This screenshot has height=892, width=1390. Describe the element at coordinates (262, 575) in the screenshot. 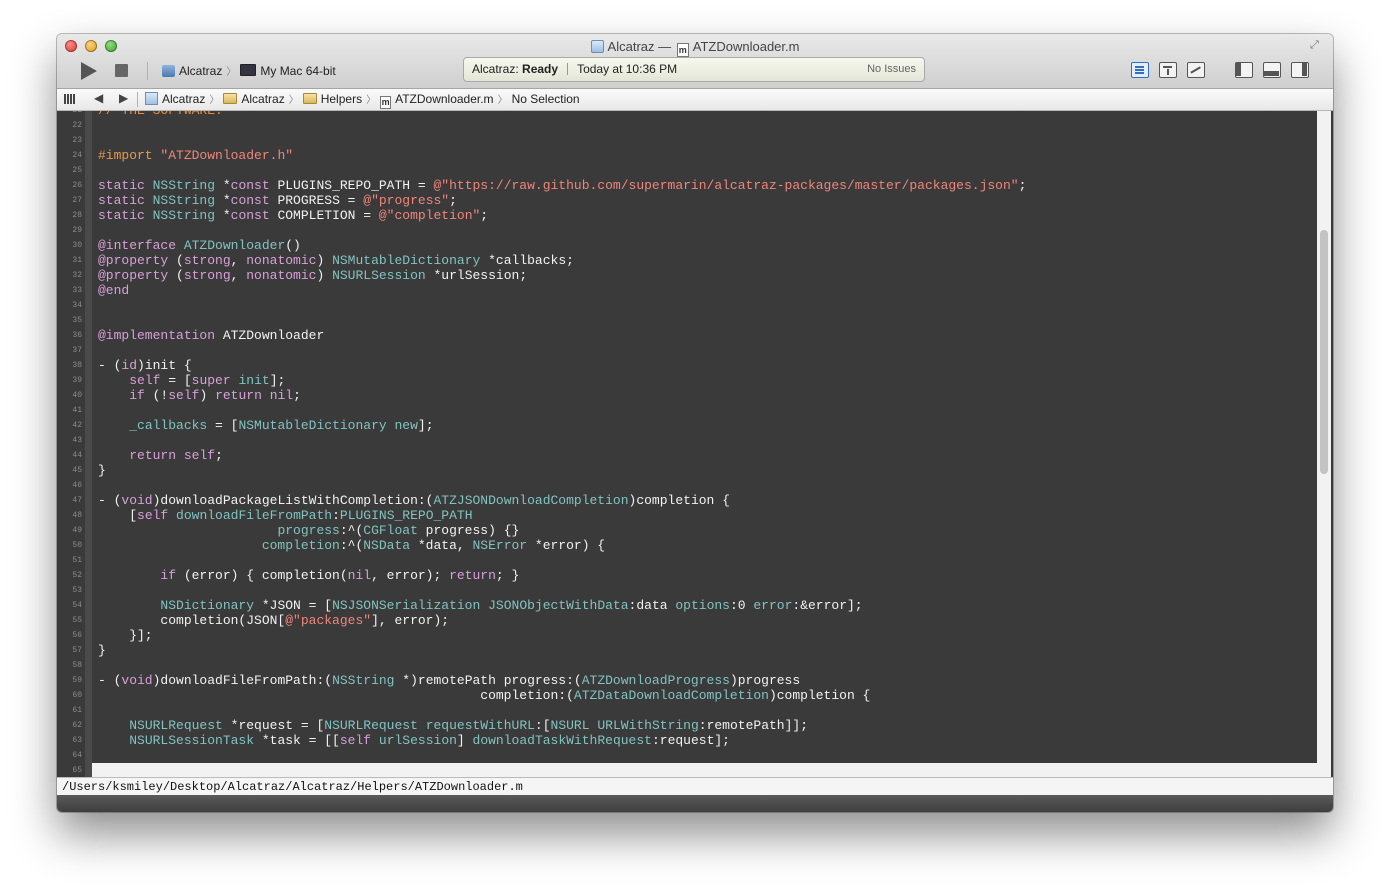

I see `code-token: (error) { completion(` at that location.